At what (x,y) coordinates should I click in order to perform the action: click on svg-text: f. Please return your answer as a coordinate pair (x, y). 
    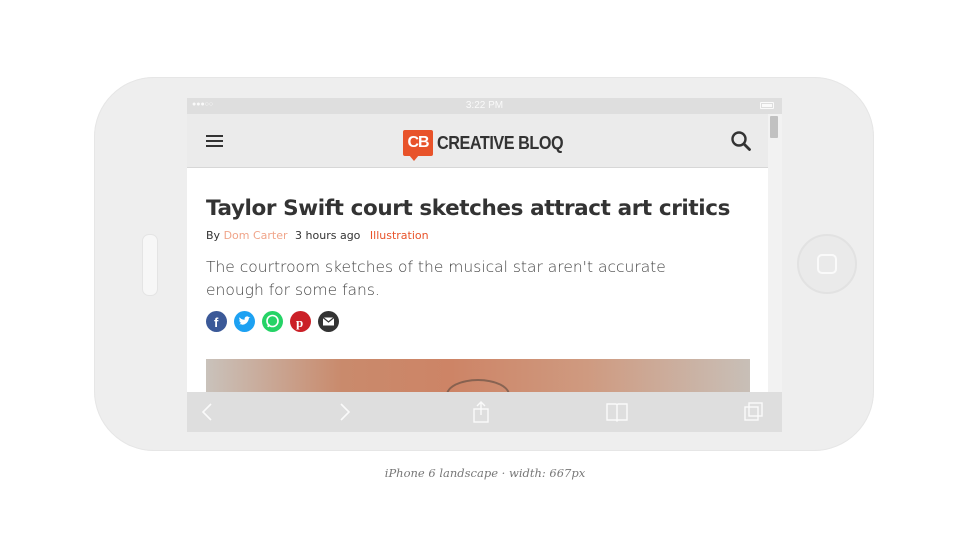
    Looking at the image, I should click on (216, 322).